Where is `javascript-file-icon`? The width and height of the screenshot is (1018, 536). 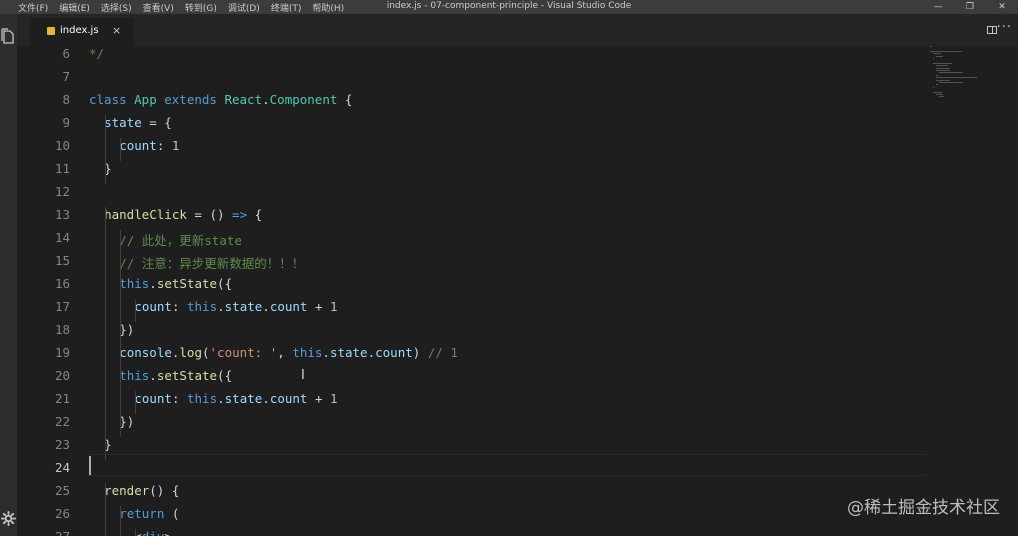
javascript-file-icon is located at coordinates (51, 31).